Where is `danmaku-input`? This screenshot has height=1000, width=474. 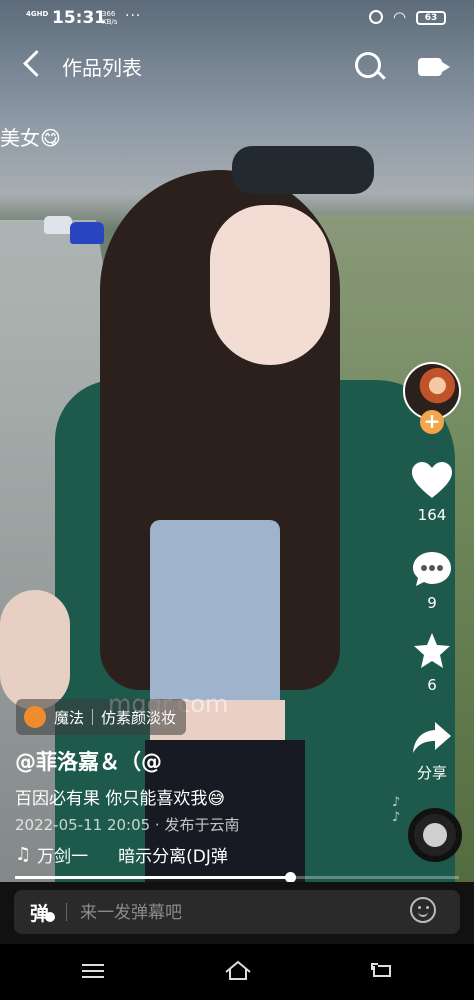 danmaku-input is located at coordinates (230, 913).